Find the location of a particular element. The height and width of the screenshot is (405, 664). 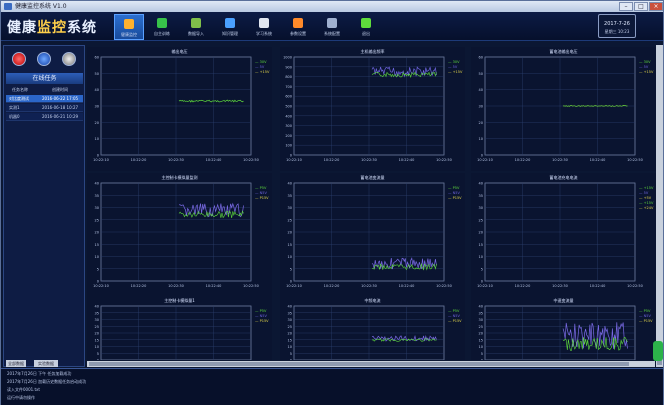

toolbar-button-3: 知识管理 is located at coordinates (230, 27).